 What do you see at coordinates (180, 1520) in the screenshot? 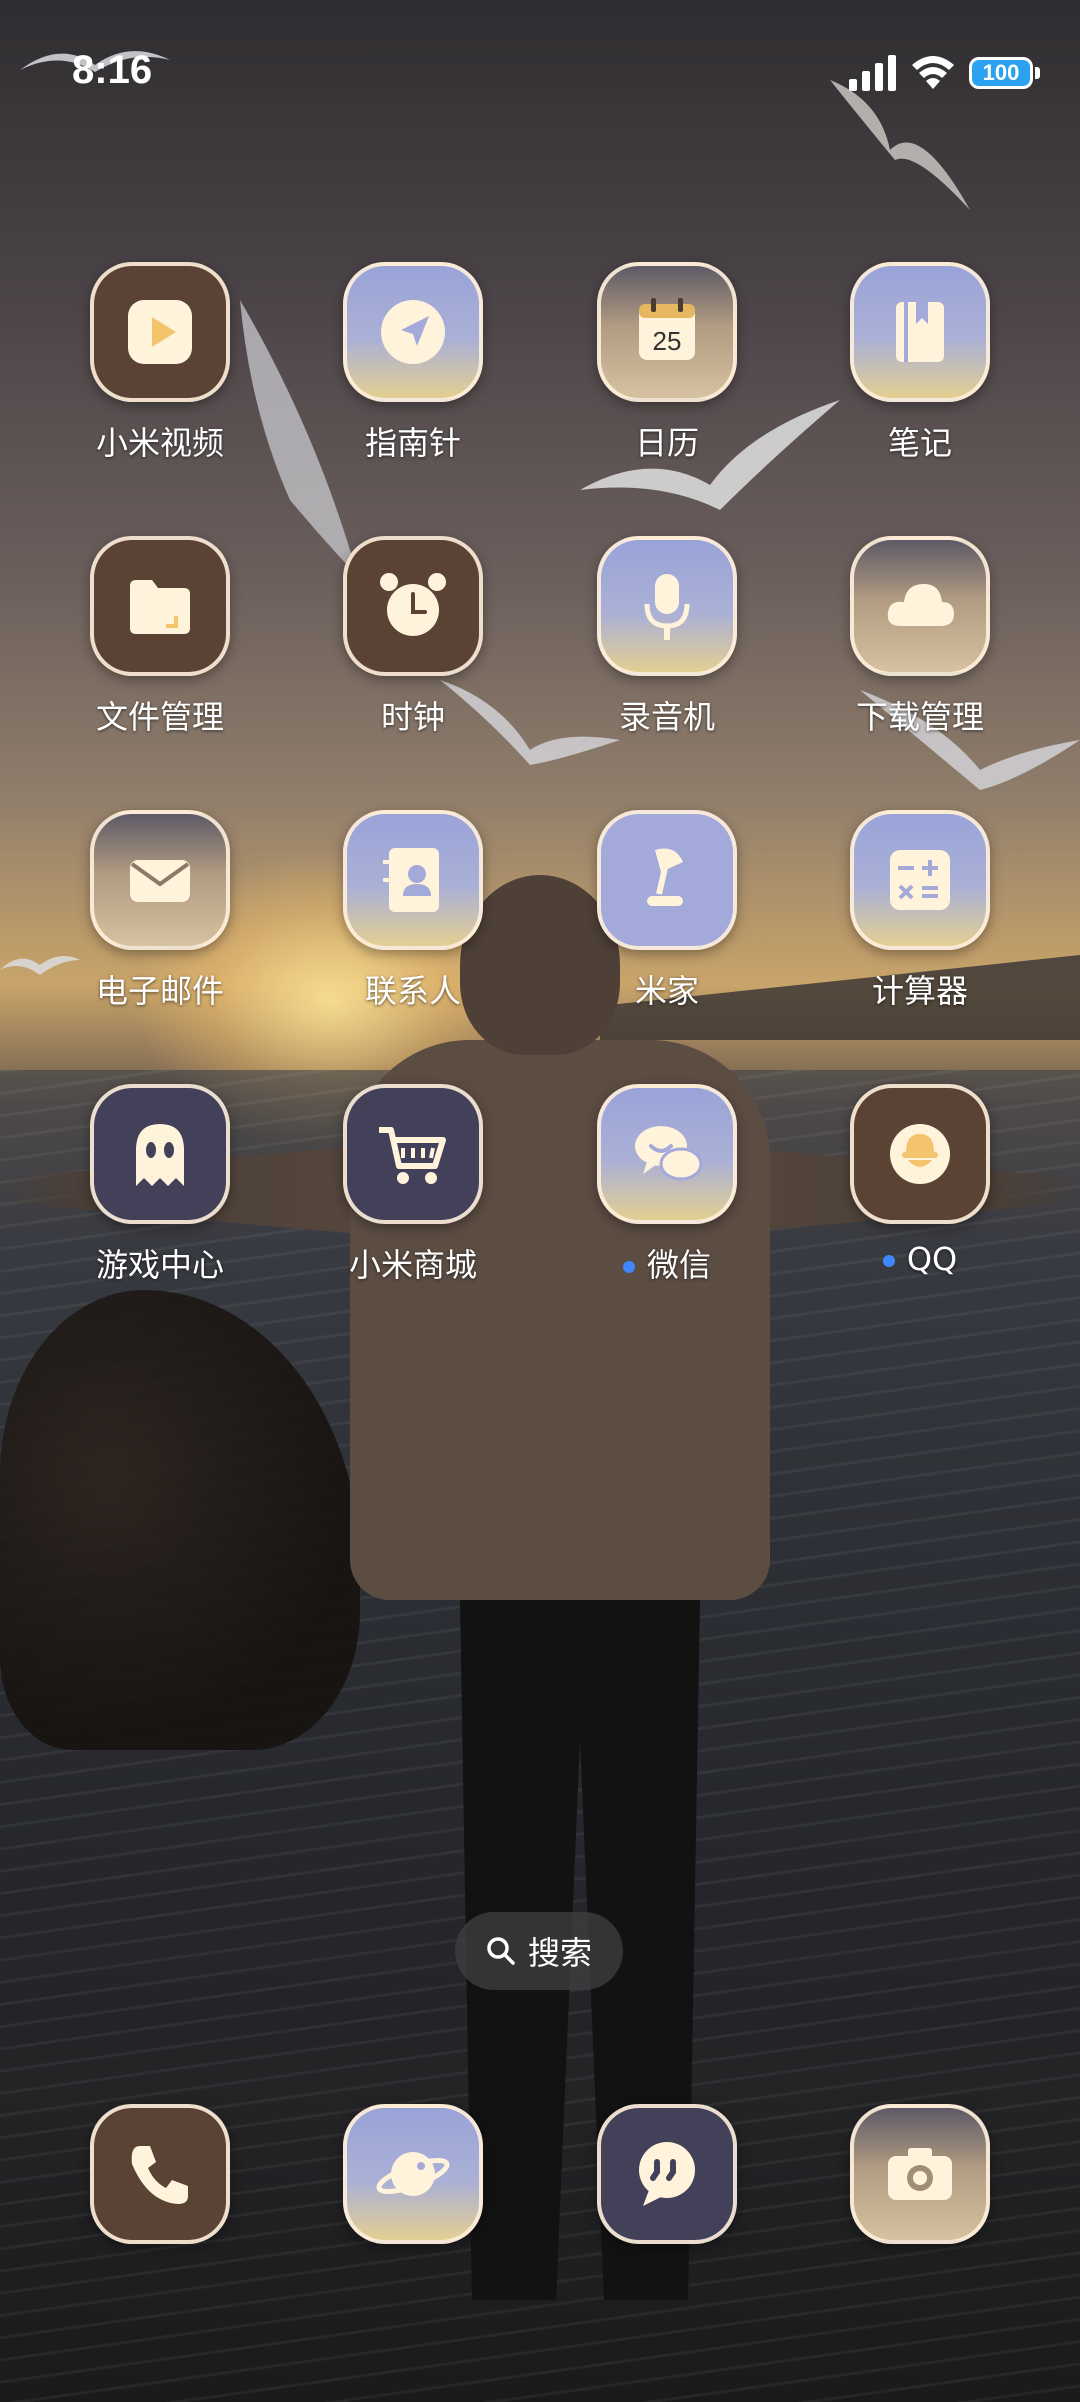
I see `wallpaper-rocks` at bounding box center [180, 1520].